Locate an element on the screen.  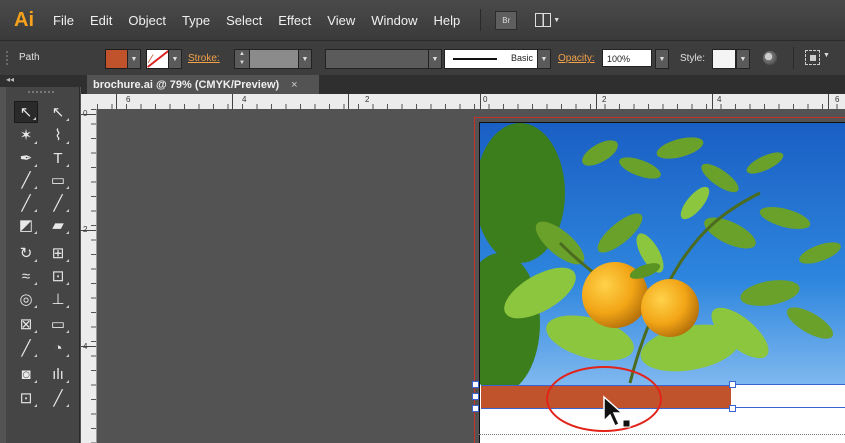
perspective-grid-tool-icon: ⊥ is located at coordinates (58, 299).